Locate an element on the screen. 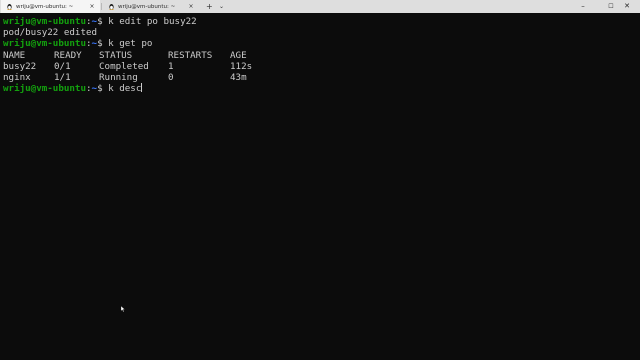 This screenshot has height=360, width=640. table-cell: 112s is located at coordinates (241, 66).